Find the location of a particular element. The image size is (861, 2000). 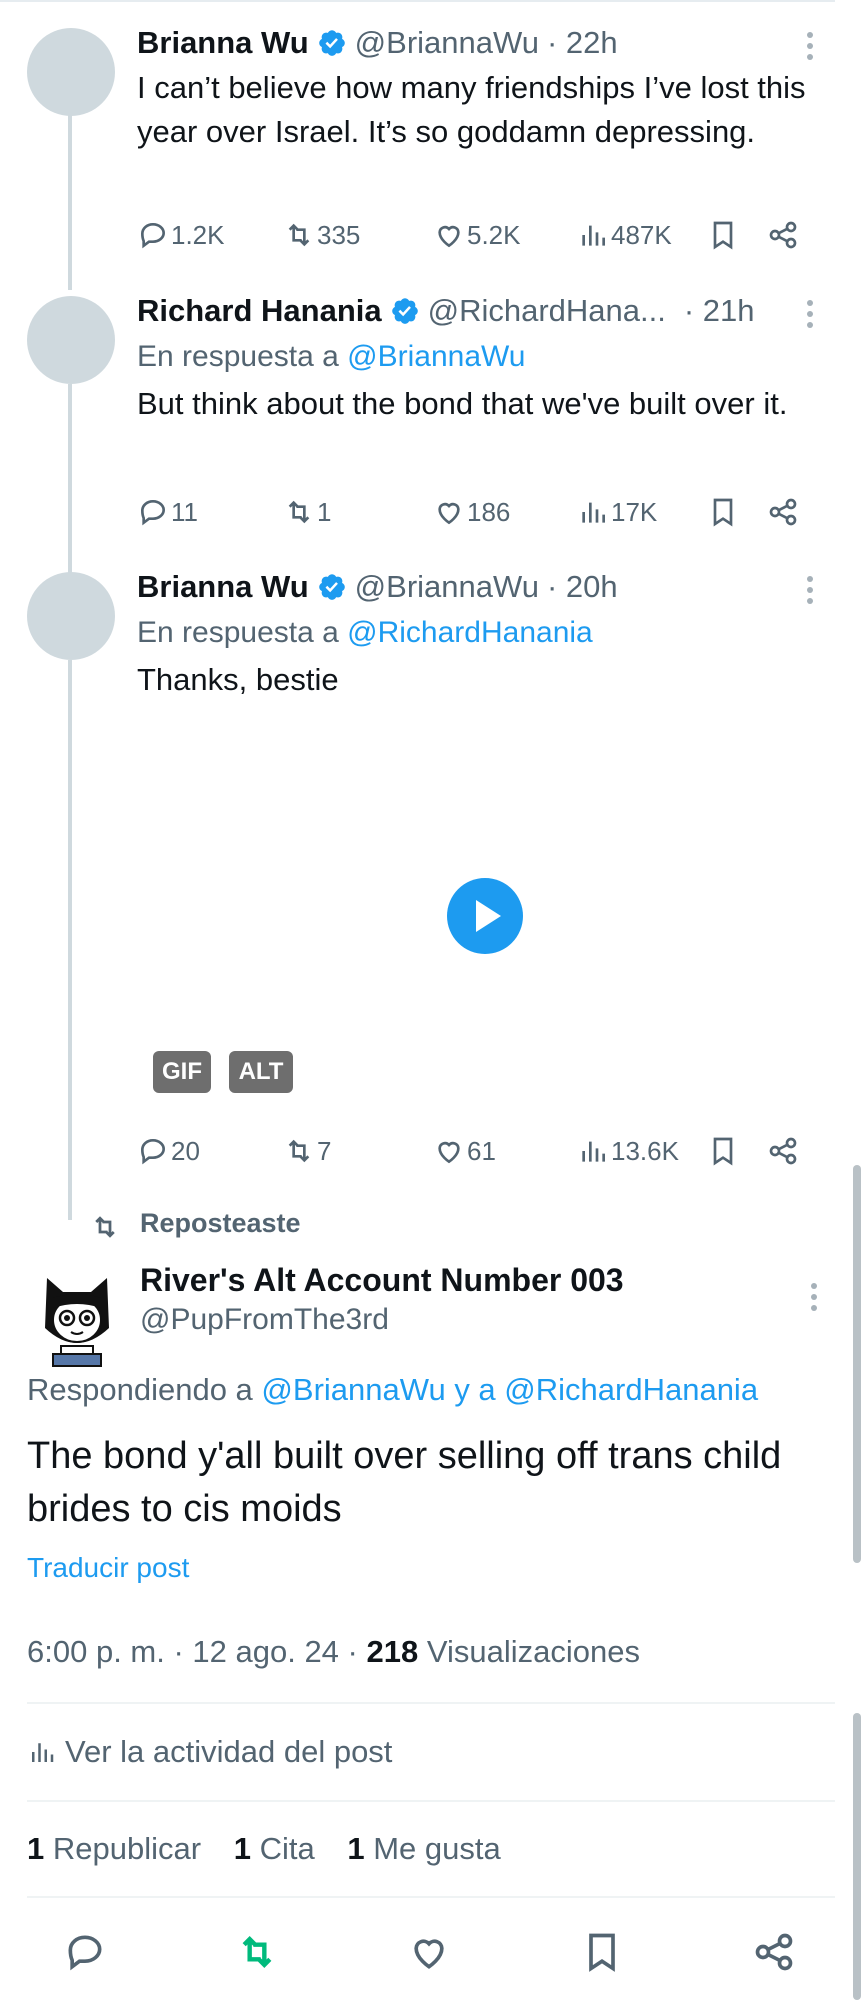

views-count: 487K is located at coordinates (641, 234).